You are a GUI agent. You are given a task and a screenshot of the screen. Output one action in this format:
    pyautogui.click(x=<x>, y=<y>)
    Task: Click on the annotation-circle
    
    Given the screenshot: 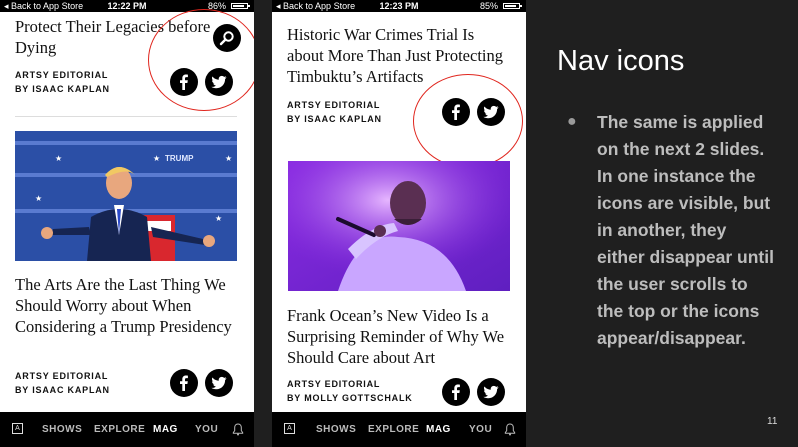 What is the action you would take?
    pyautogui.click(x=468, y=121)
    